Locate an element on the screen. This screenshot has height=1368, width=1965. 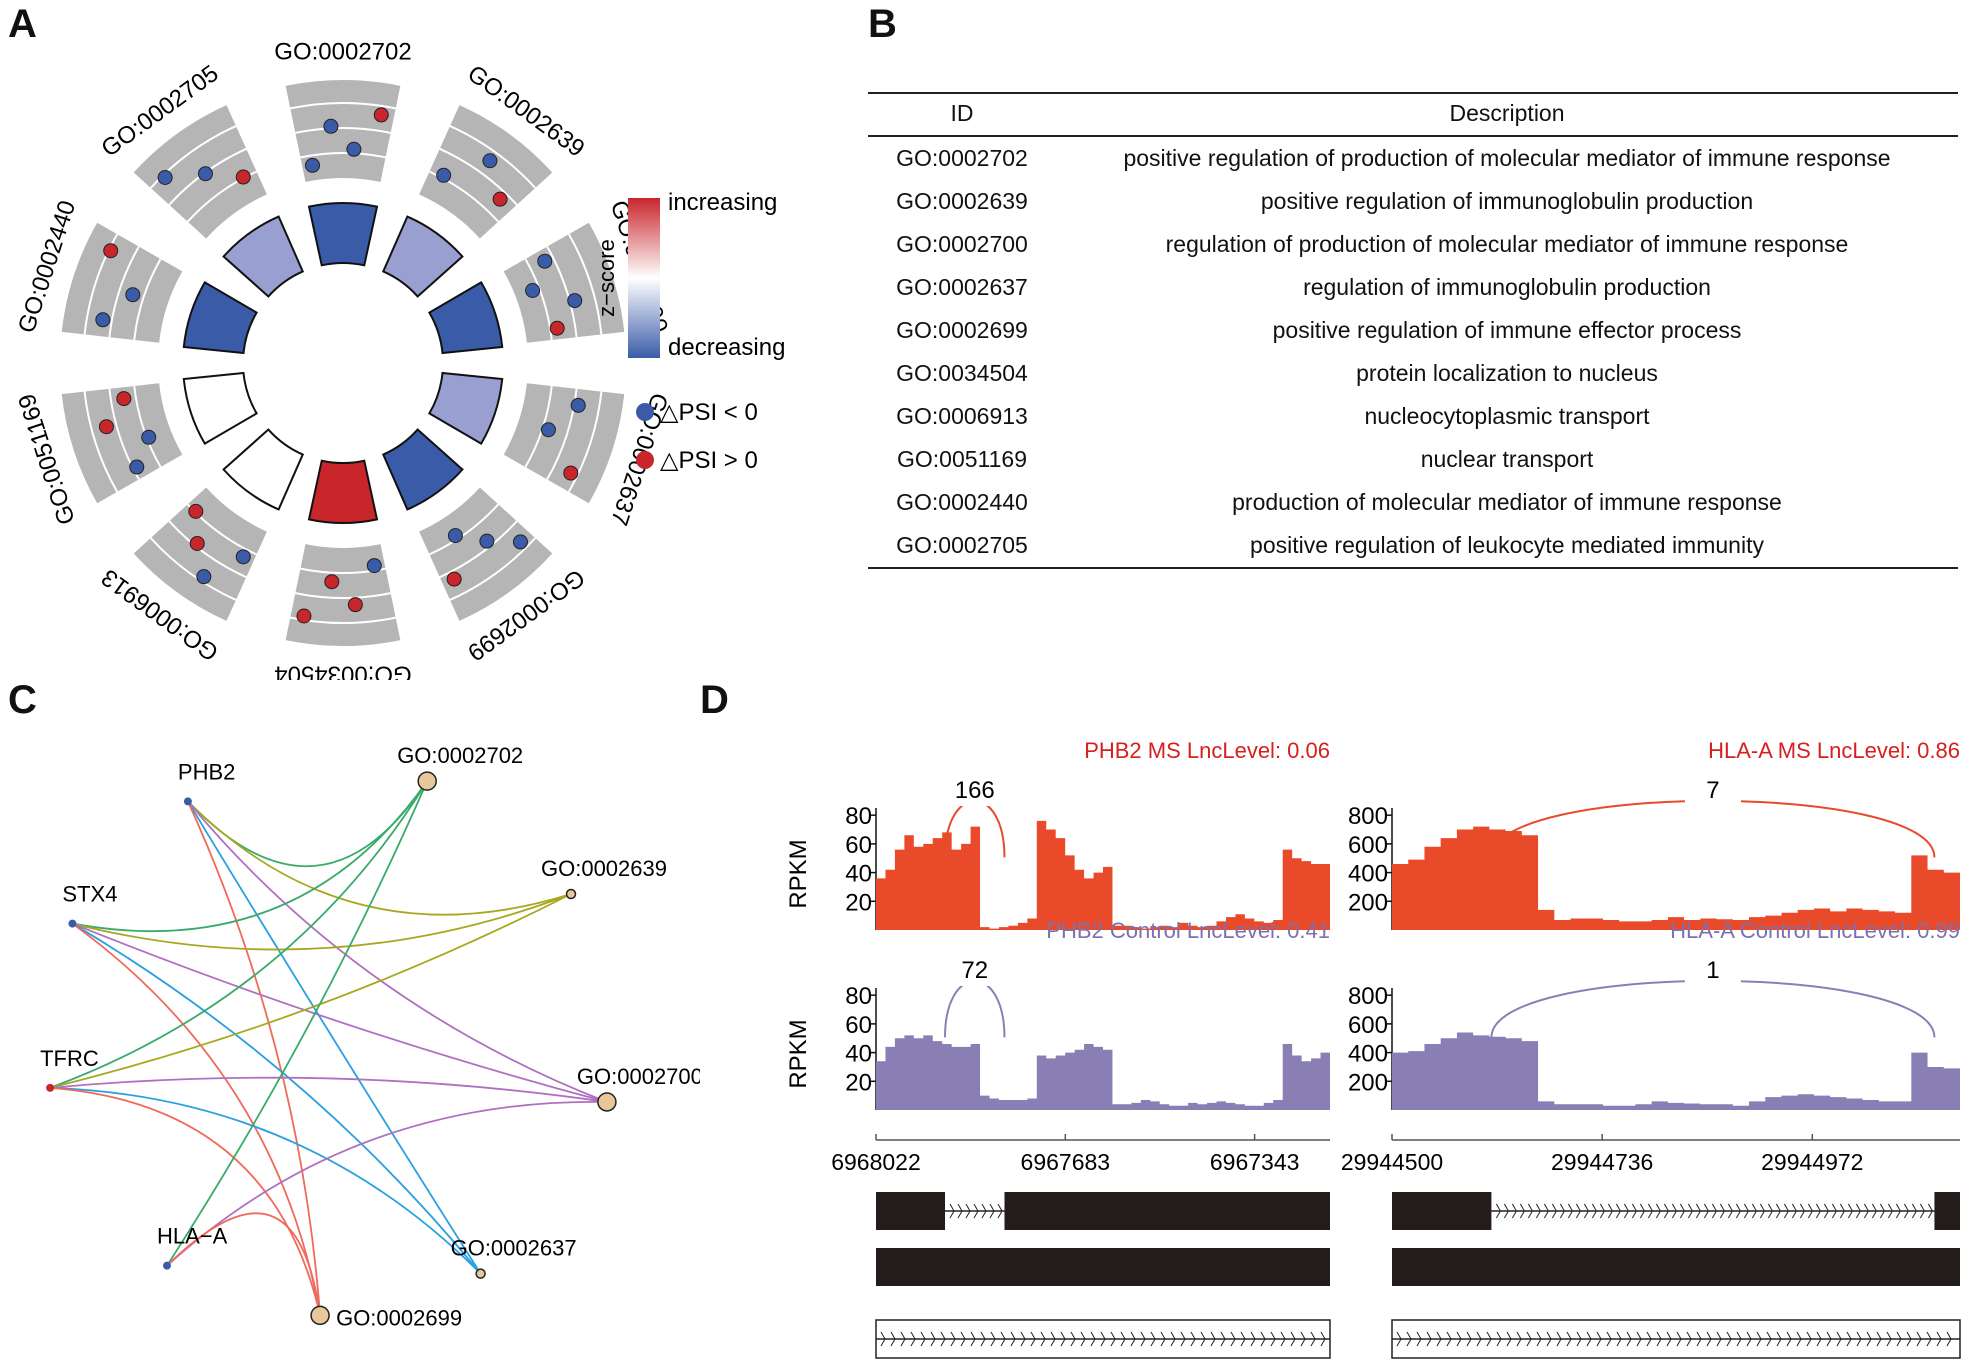
track-title: PHB2 MS LncLevel: 0.06 is located at coordinates (1207, 750).